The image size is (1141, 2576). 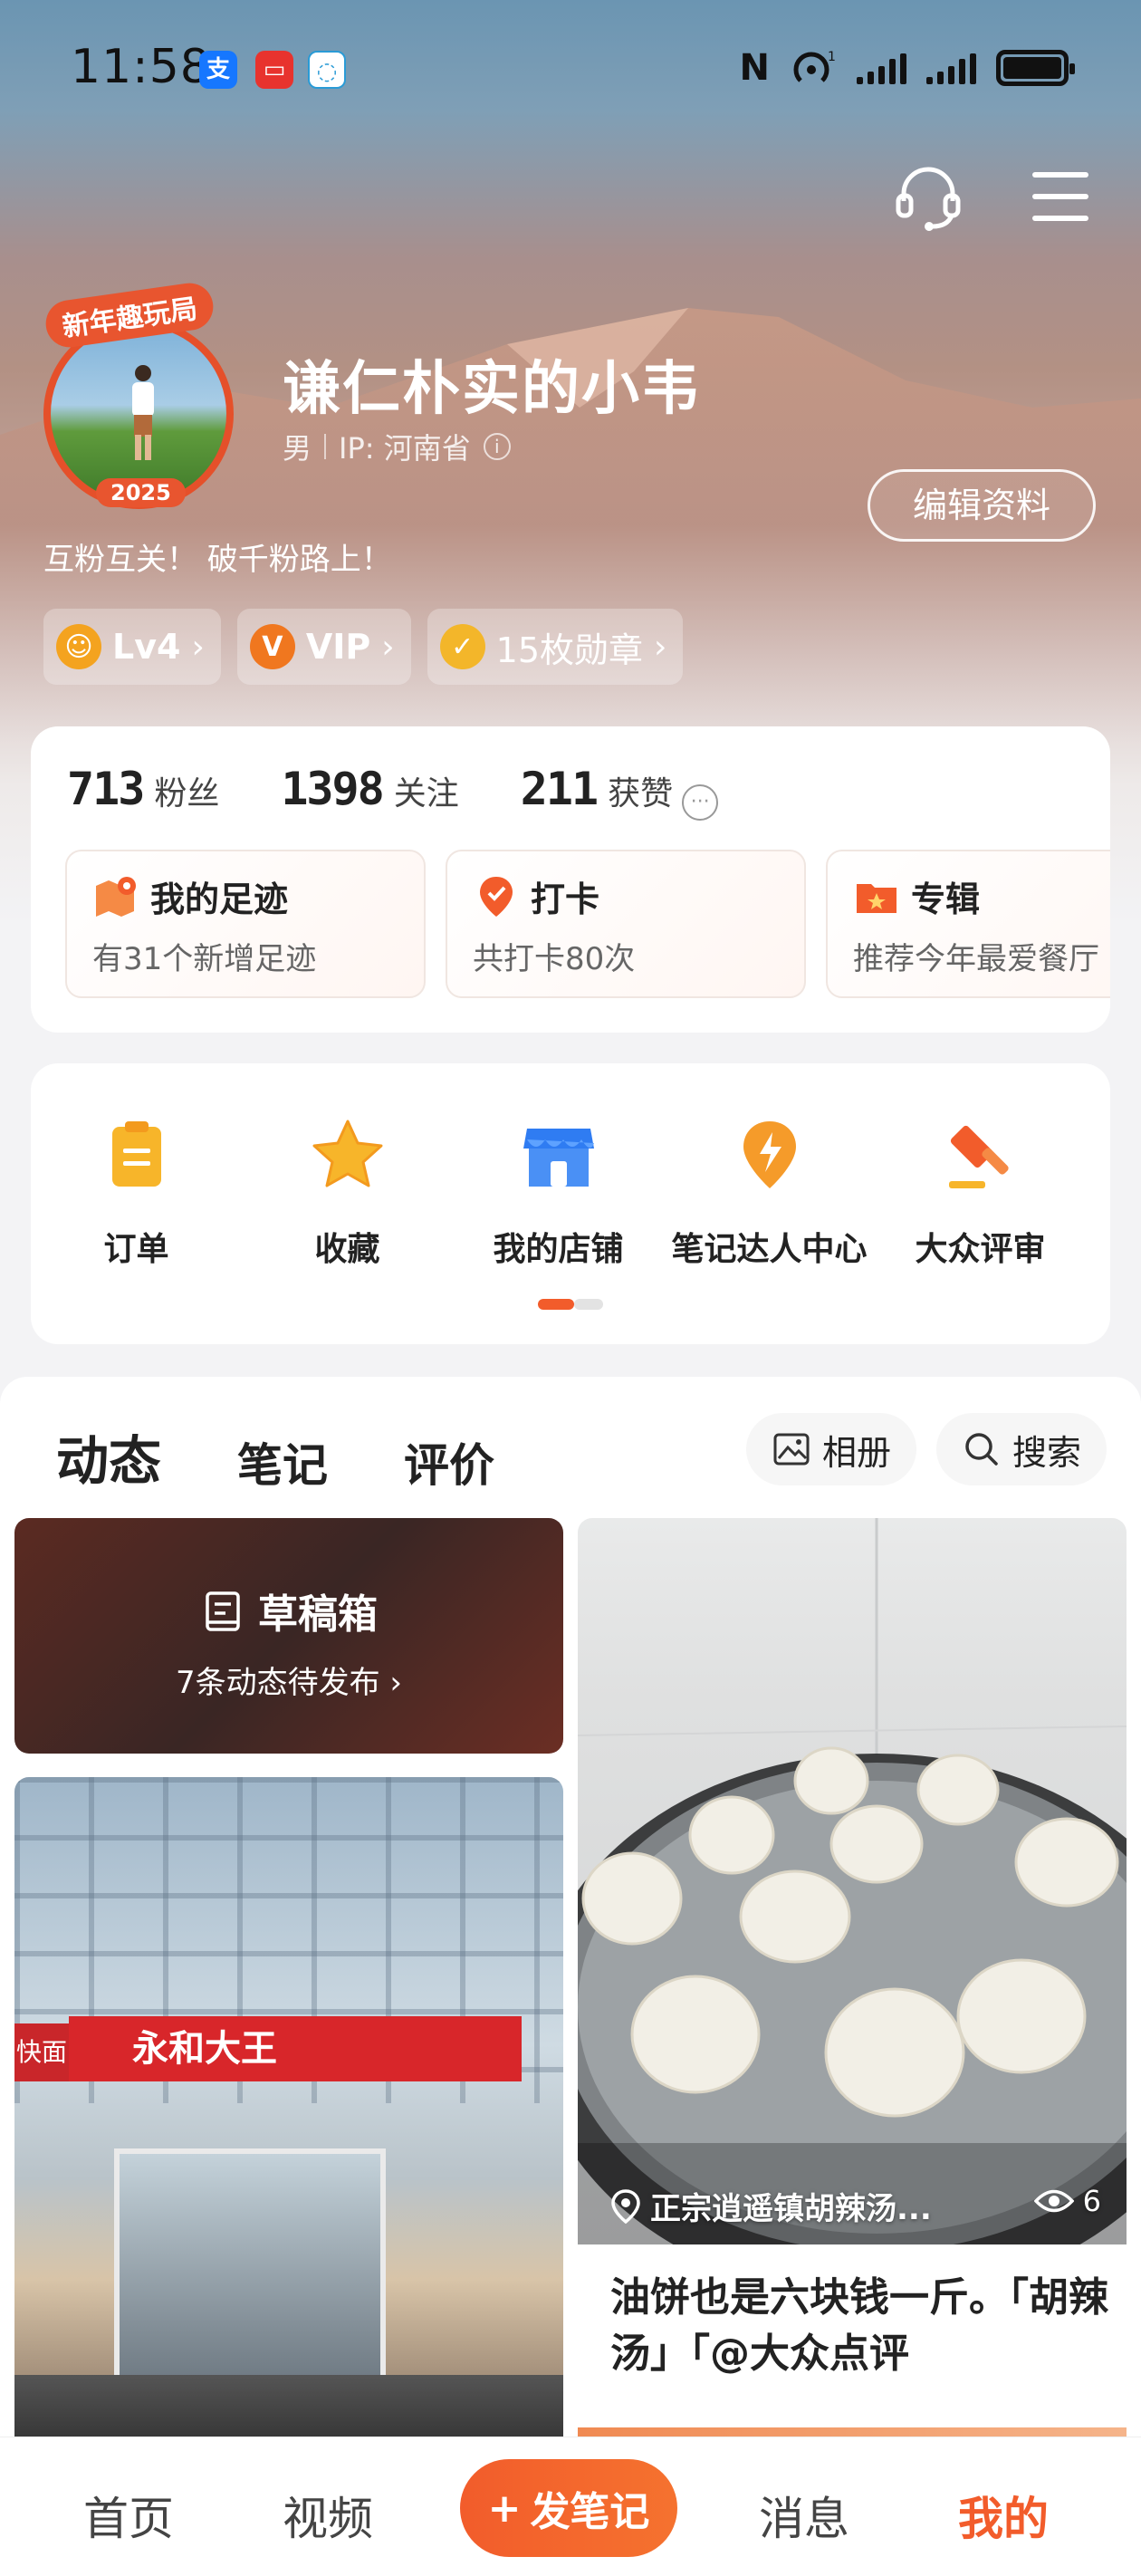 I want to click on shortcut-orders: 订单, so click(x=136, y=1192).